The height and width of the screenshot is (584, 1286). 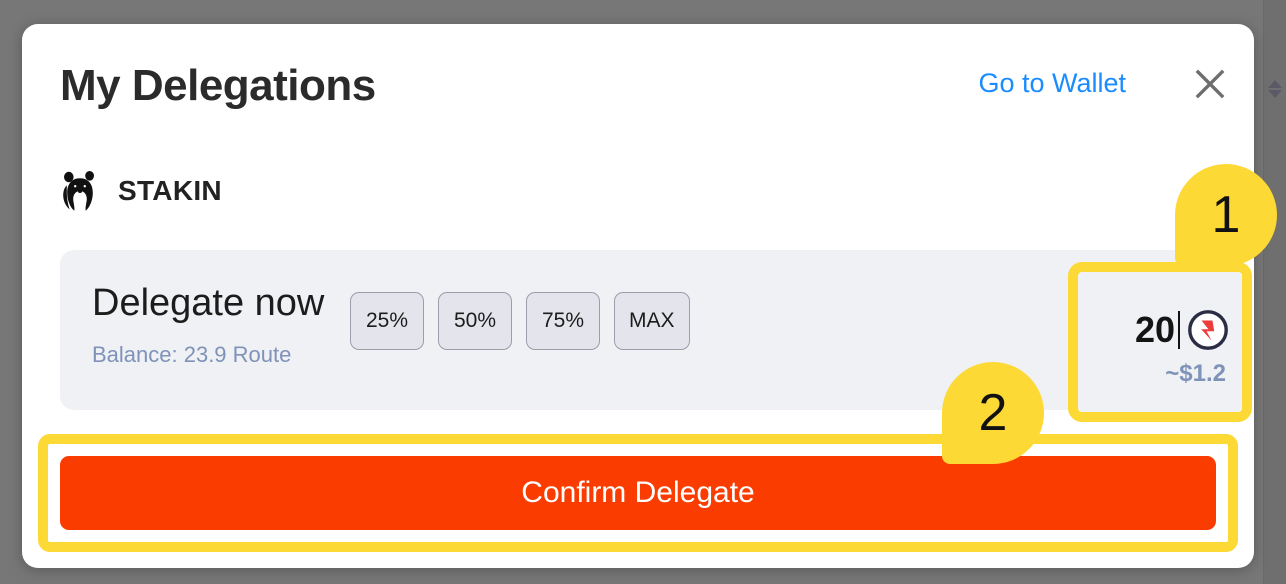 I want to click on annotation-badge-2: 2, so click(x=993, y=413).